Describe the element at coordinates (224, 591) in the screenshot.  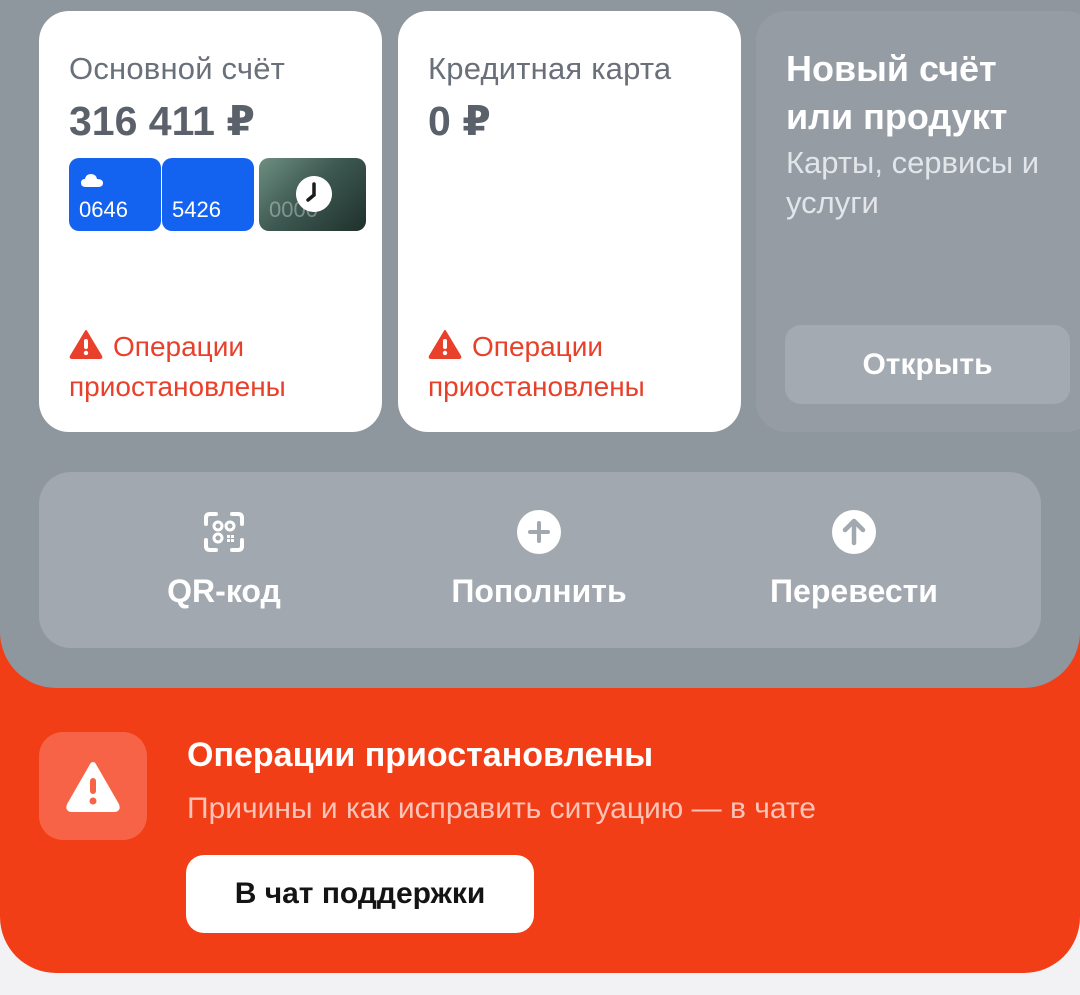
I see `qr-code-label: QR-код` at that location.